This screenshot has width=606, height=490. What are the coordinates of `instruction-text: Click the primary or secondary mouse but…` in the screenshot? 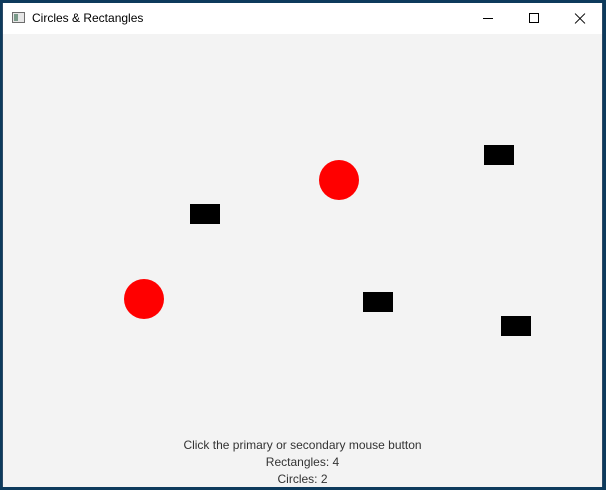 It's located at (302, 445).